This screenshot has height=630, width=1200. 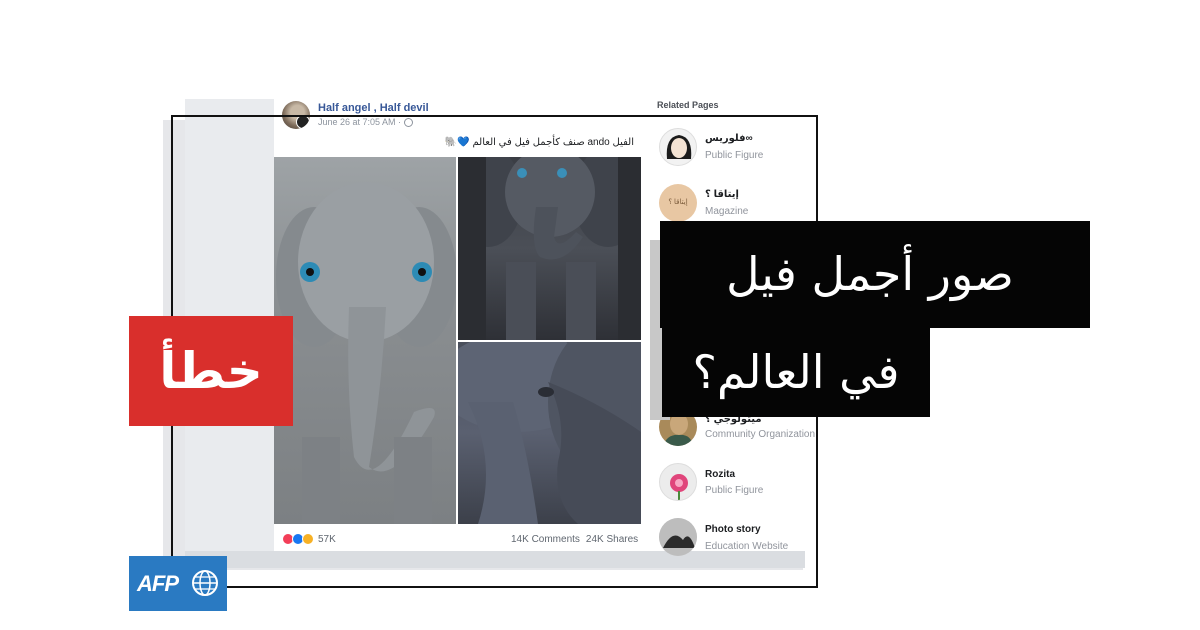 I want to click on reaction-count: 57K, so click(x=327, y=539).